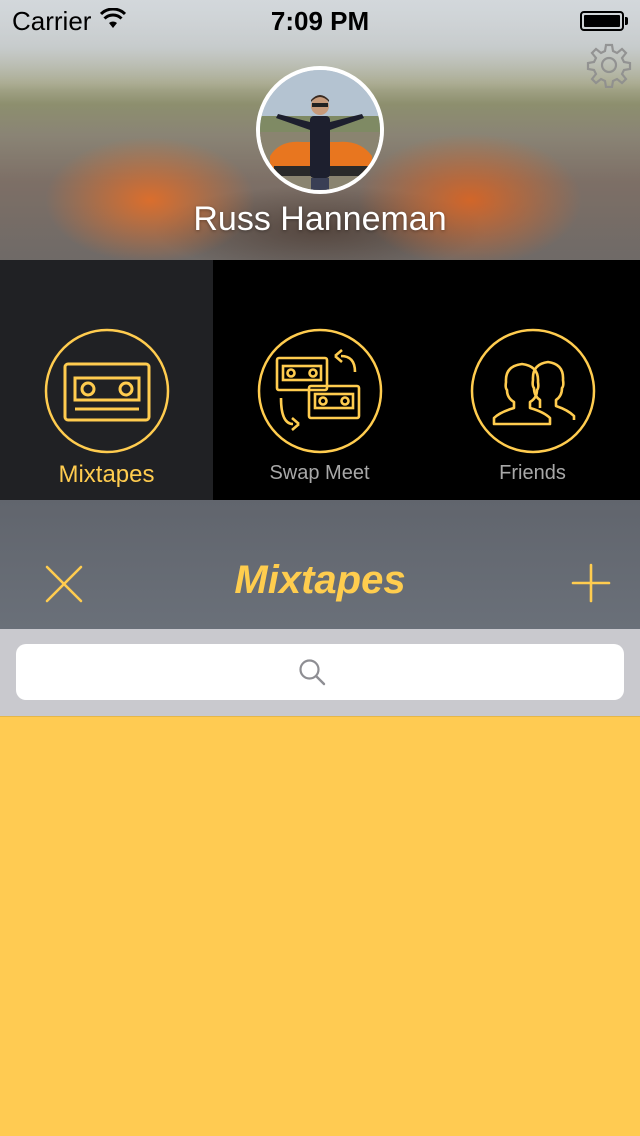  I want to click on tab-label-swap-meet: Swap Meet, so click(319, 473).